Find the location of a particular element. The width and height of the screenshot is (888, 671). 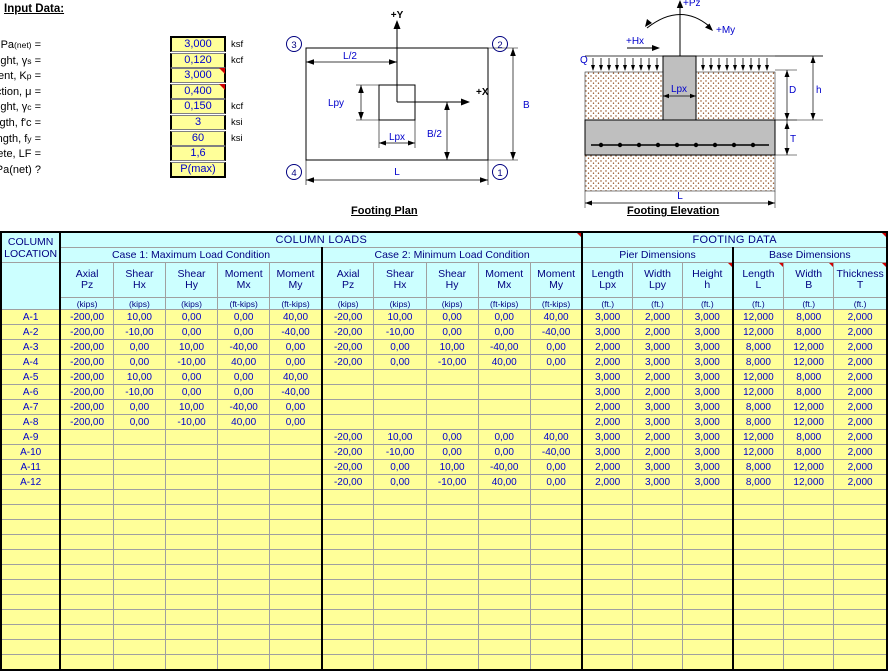

cell-r6-c12: 2,000 is located at coordinates (657, 392).